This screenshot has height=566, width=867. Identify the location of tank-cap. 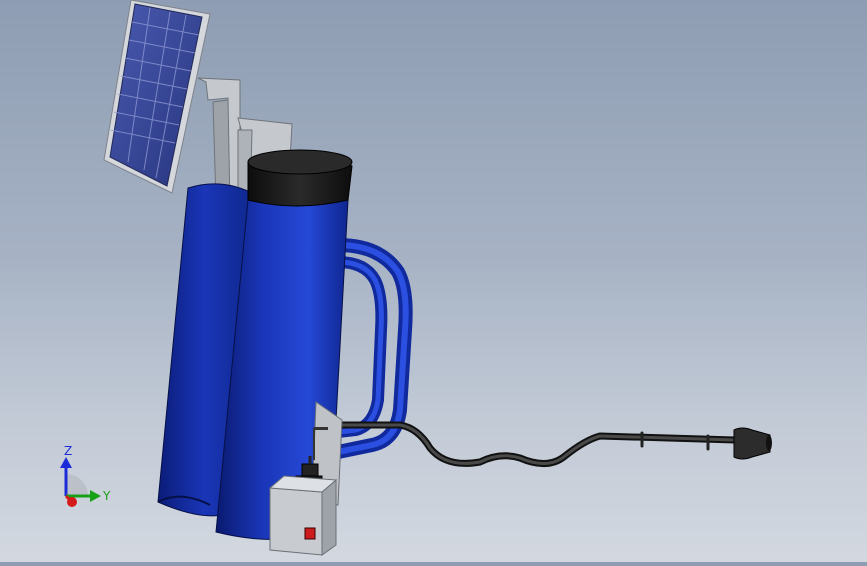
(300, 178).